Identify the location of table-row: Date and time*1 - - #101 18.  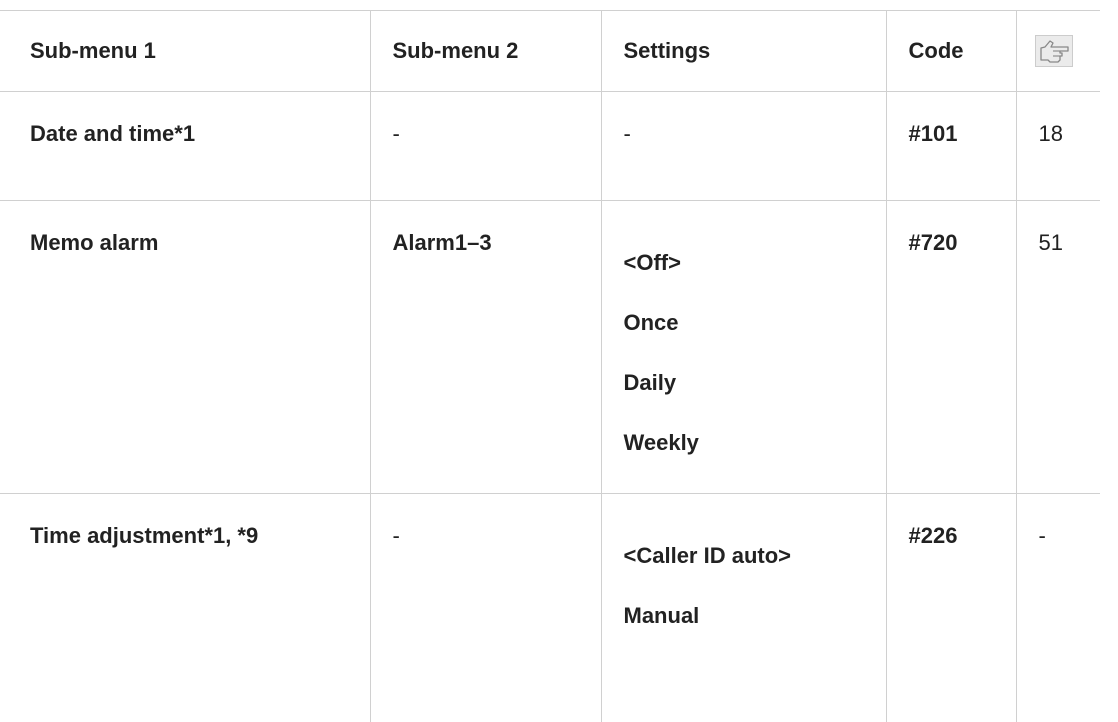
(550, 146).